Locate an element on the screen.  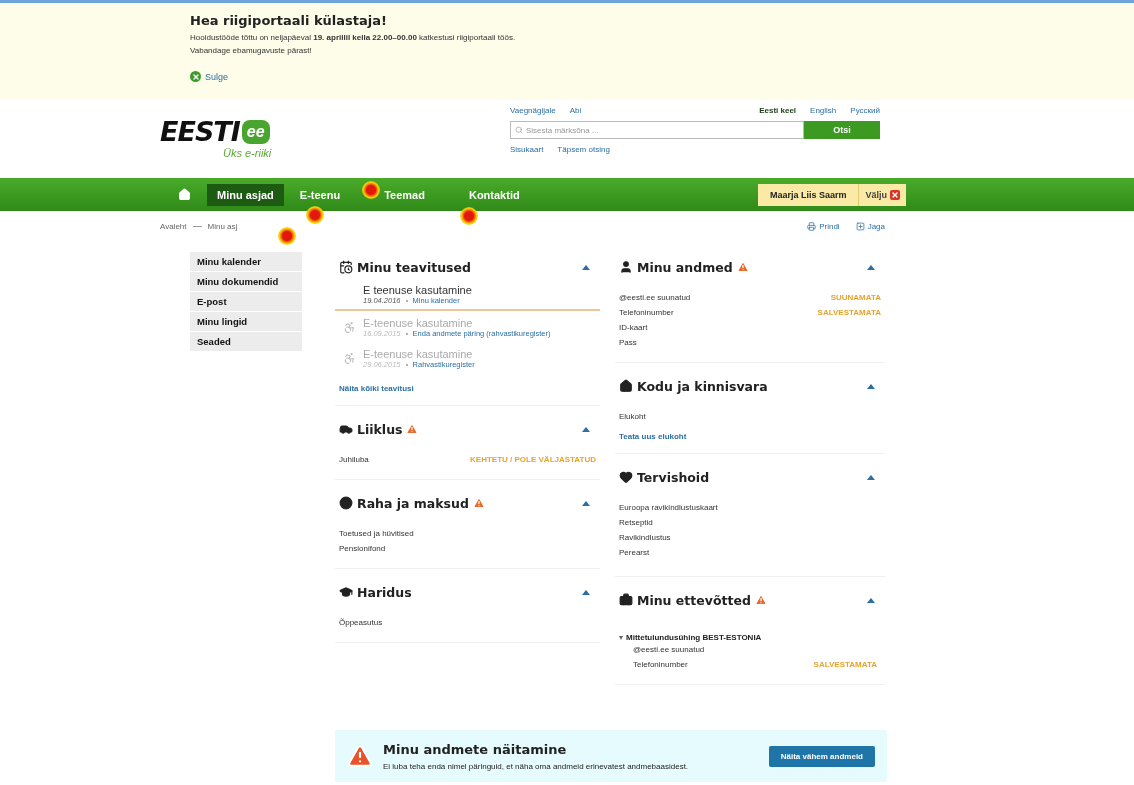
sidebar-item: Minu lingid is located at coordinates (246, 322).